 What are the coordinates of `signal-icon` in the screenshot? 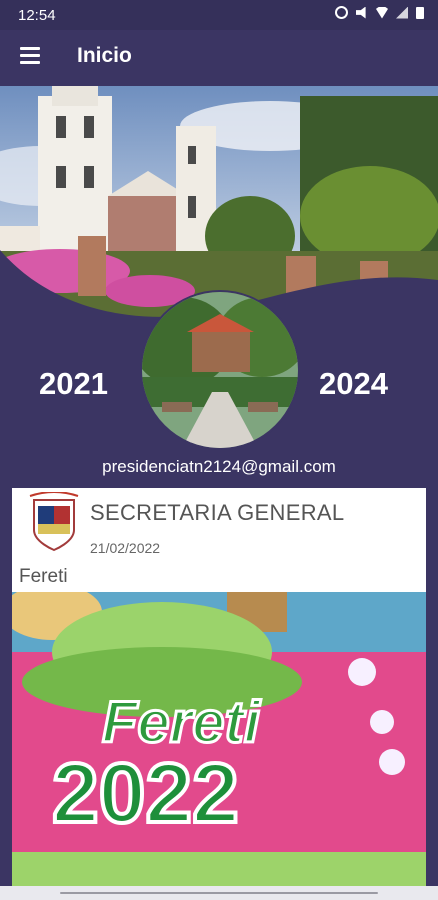 It's located at (402, 12).